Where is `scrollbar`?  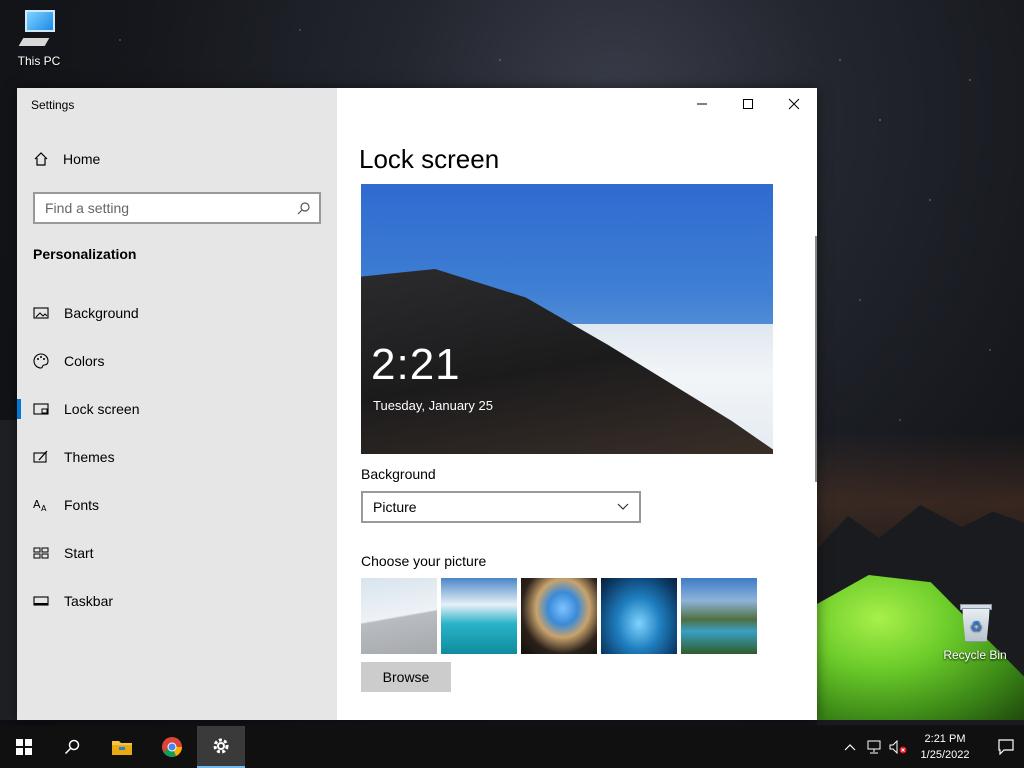 scrollbar is located at coordinates (816, 359).